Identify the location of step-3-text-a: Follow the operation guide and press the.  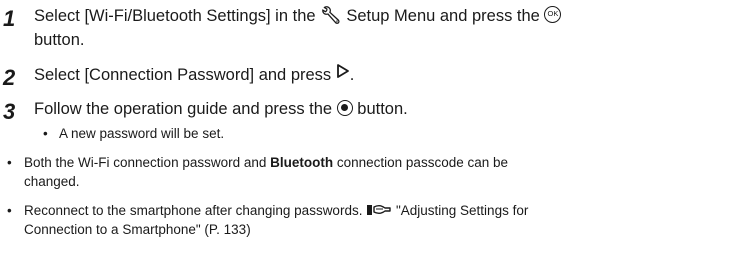
(185, 109).